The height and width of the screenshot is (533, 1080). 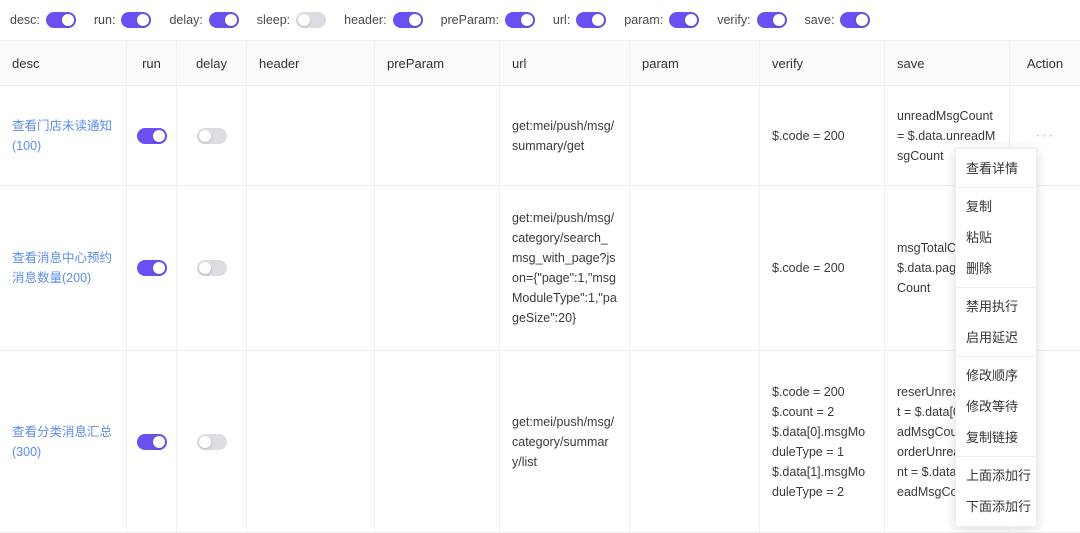 I want to click on cell-desc: 查看消息中心预约消息数量(200), so click(x=63, y=268).